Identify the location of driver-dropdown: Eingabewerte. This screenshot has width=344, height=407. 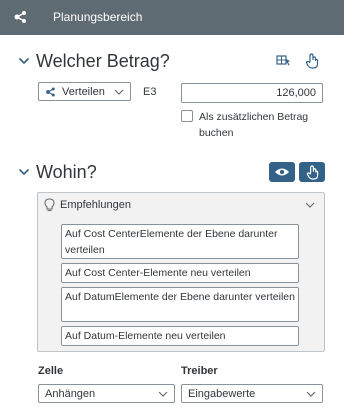
(252, 393).